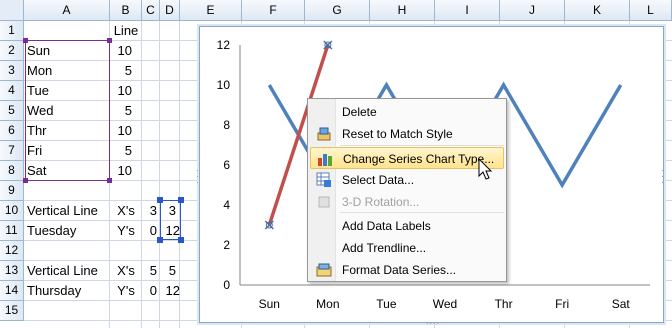 The height and width of the screenshot is (328, 672). What do you see at coordinates (69, 271) in the screenshot?
I see `cell-a13: Vertical Line` at bounding box center [69, 271].